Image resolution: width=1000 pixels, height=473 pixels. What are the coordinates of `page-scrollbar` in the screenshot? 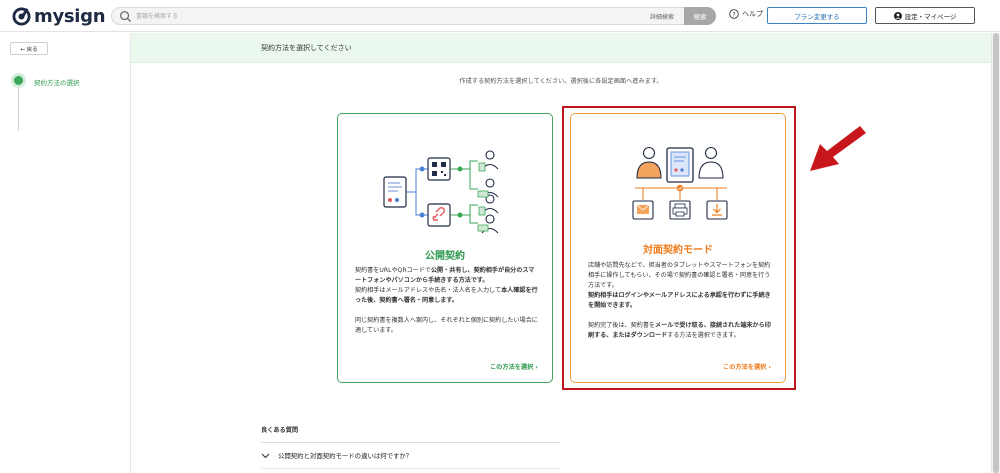 It's located at (995, 253).